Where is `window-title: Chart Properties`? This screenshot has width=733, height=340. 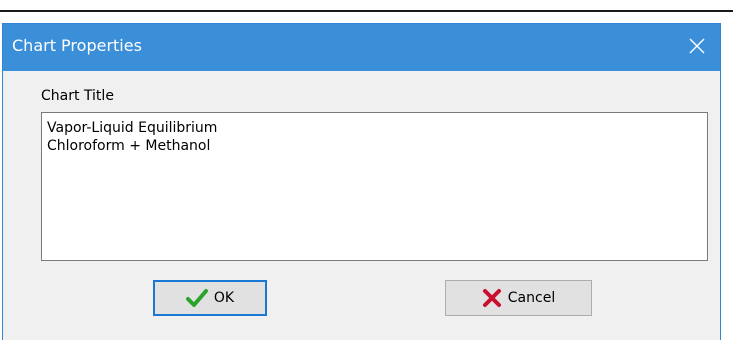
window-title: Chart Properties is located at coordinates (77, 45).